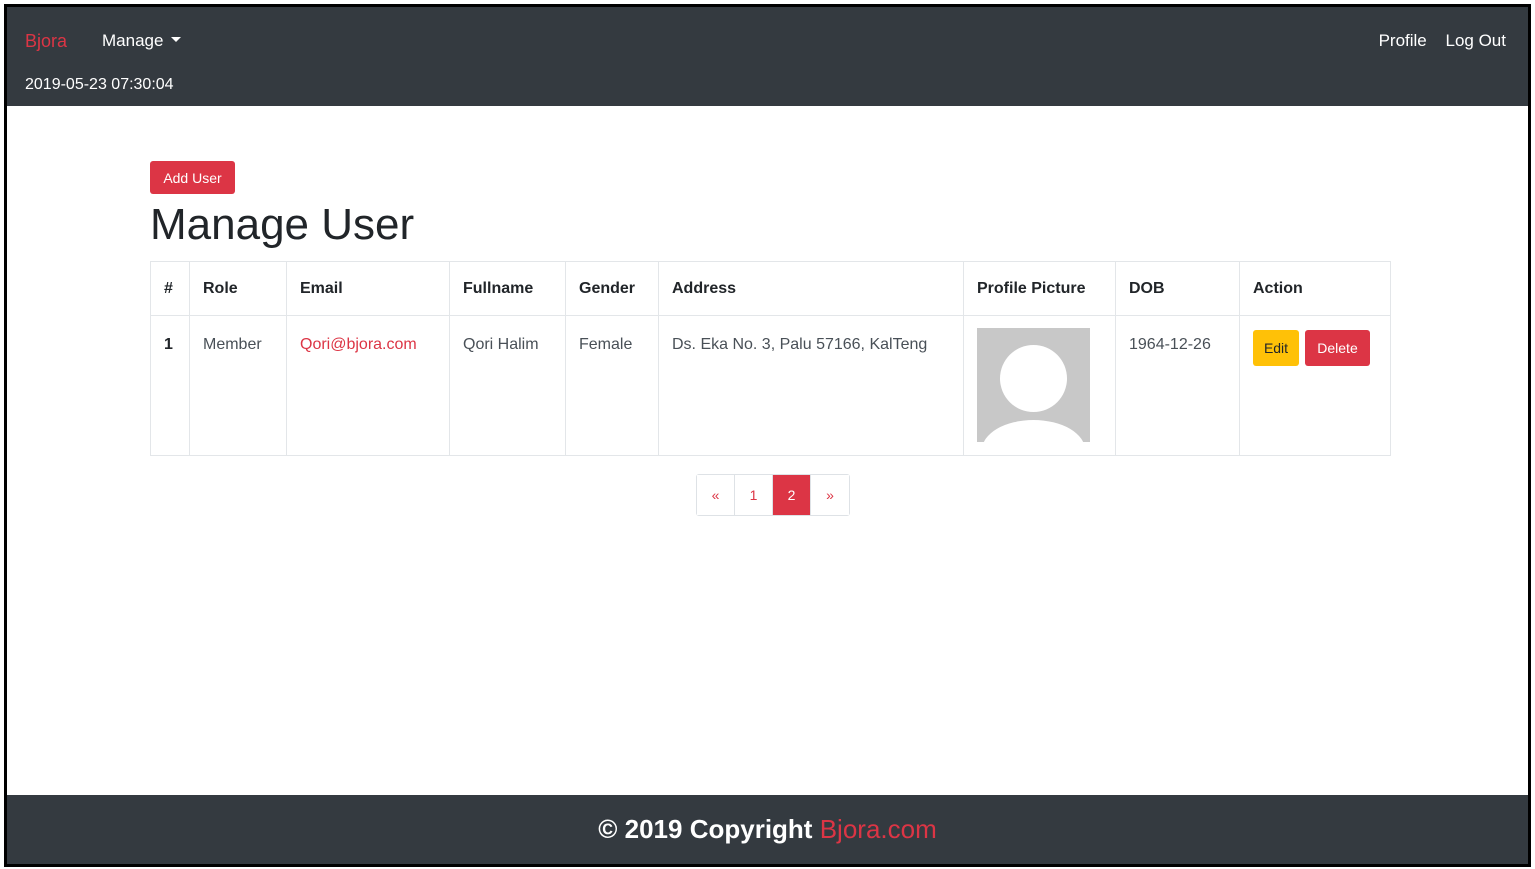 The width and height of the screenshot is (1535, 869). I want to click on avatar-placeholder-icon, so click(1033, 385).